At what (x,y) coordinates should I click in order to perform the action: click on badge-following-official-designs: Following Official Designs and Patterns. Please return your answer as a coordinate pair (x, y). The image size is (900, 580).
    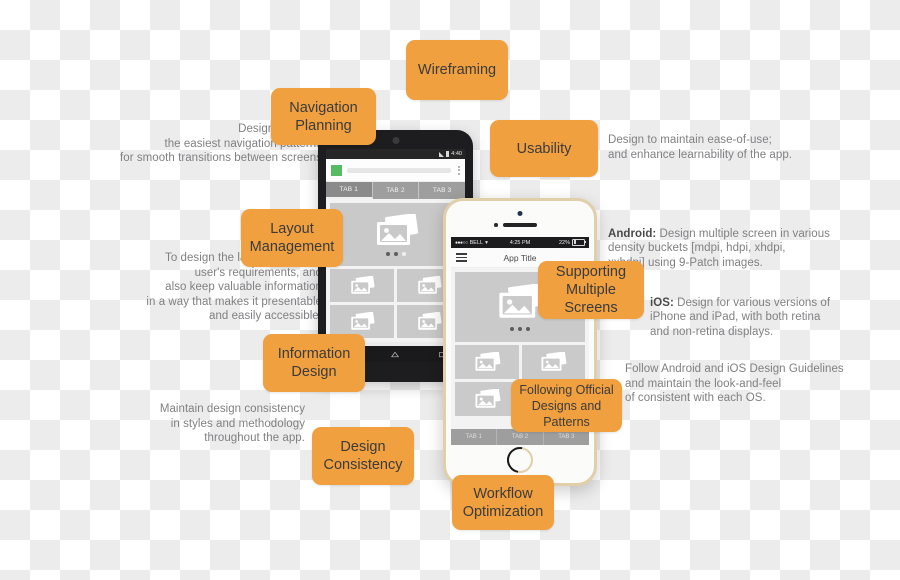
    Looking at the image, I should click on (566, 405).